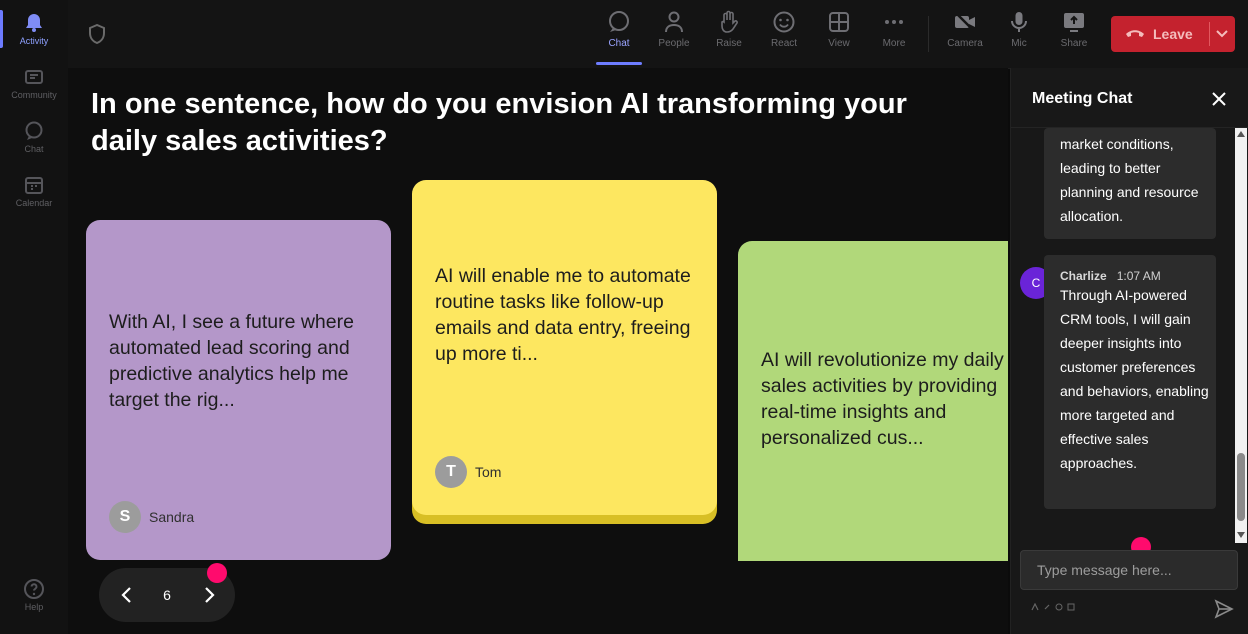  I want to click on rail-item-activity: Activity, so click(34, 29).